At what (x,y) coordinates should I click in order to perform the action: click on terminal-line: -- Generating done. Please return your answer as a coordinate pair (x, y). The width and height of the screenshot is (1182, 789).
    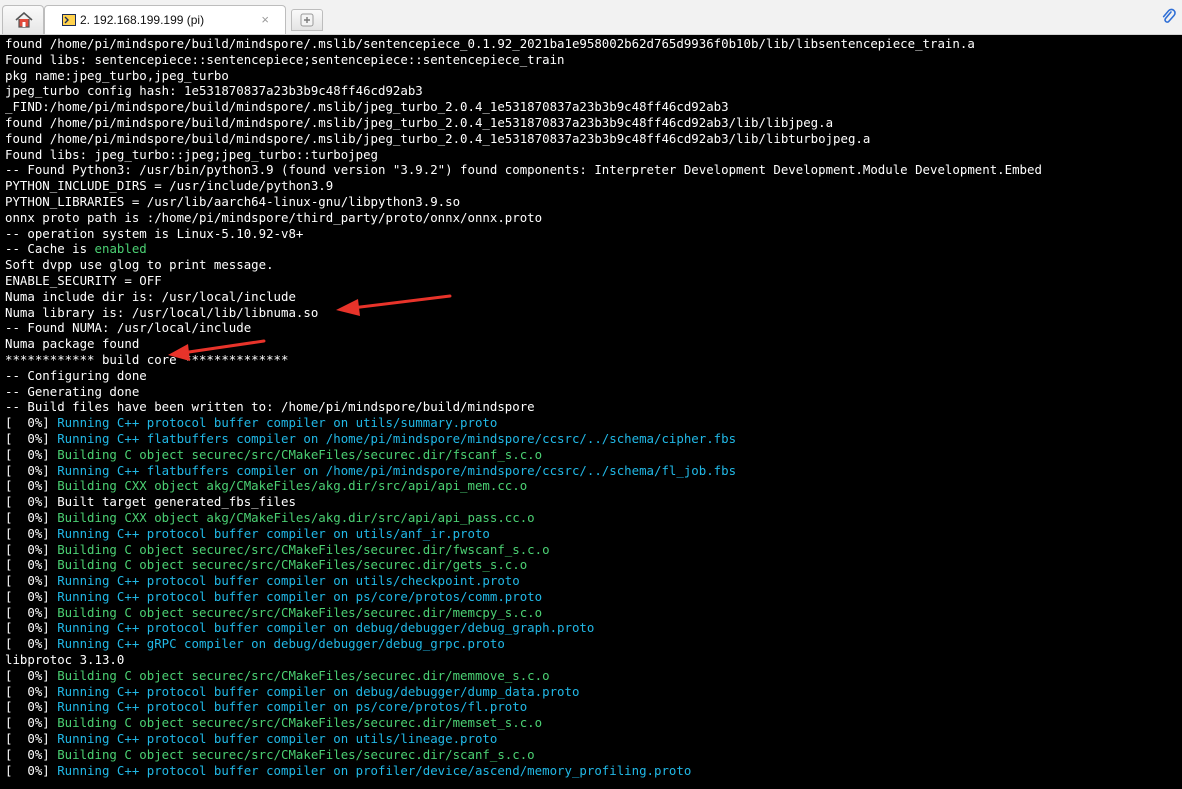
    Looking at the image, I should click on (591, 392).